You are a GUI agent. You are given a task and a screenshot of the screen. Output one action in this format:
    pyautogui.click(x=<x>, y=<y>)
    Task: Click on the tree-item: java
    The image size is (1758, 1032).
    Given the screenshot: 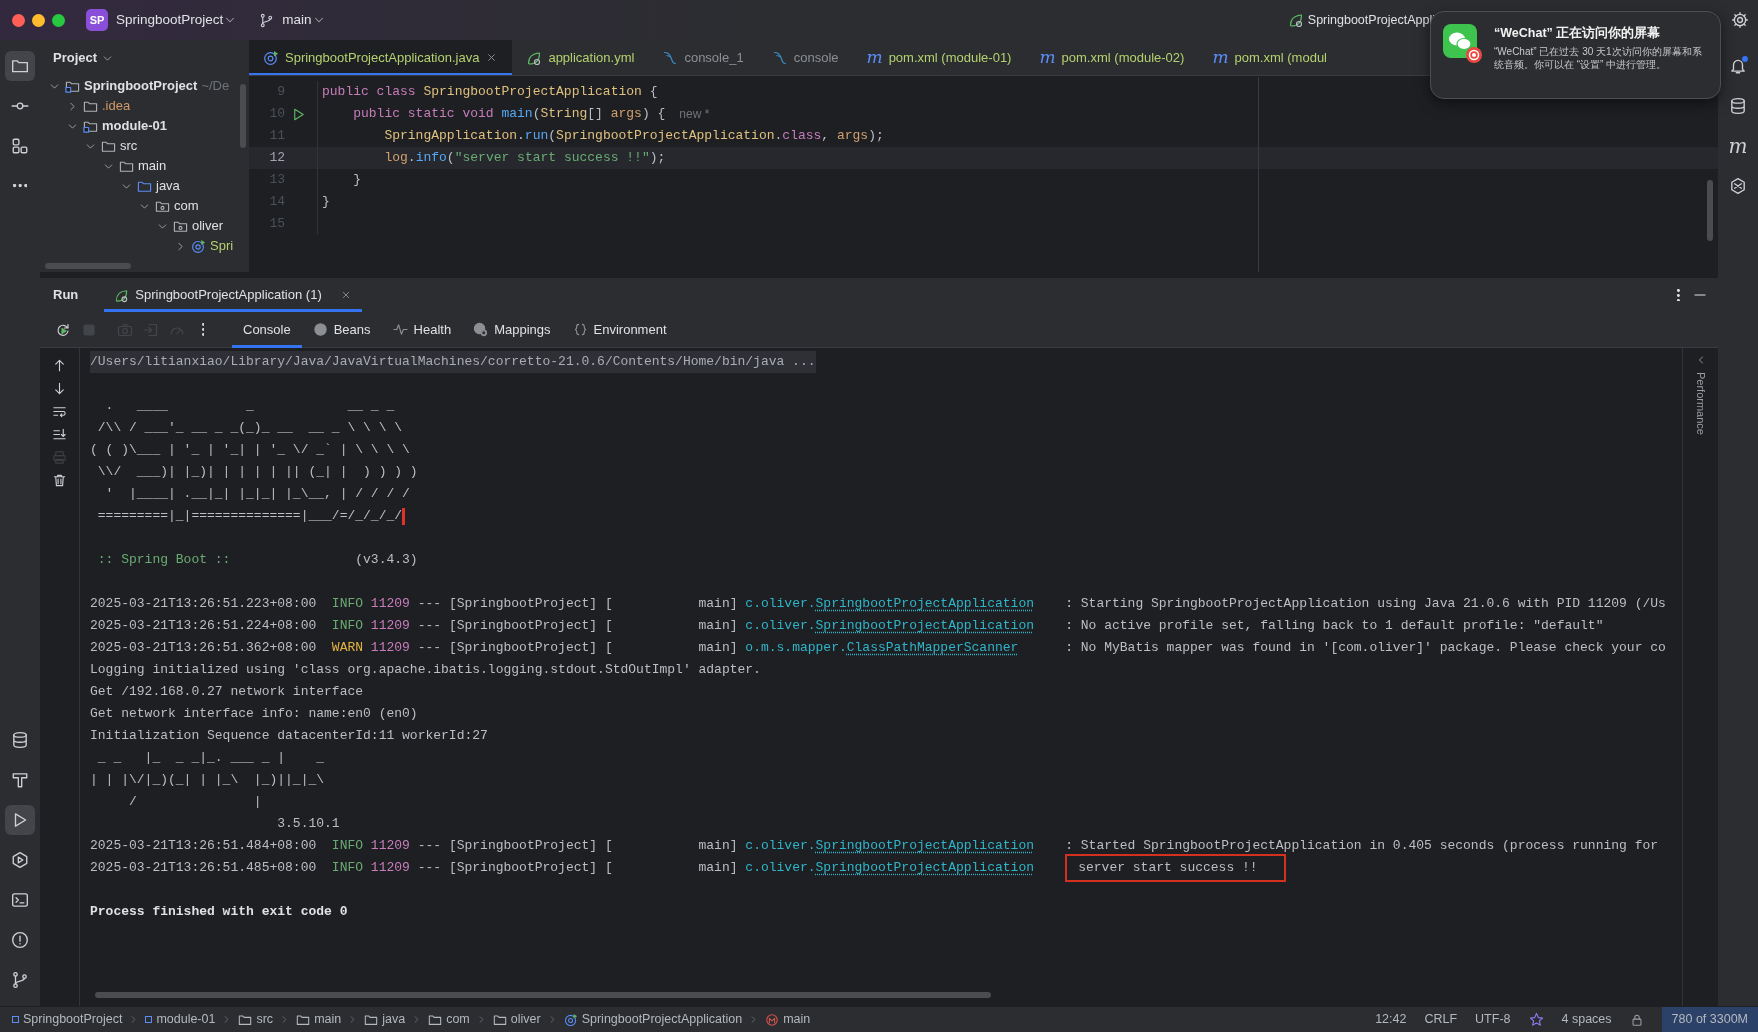 What is the action you would take?
    pyautogui.click(x=168, y=186)
    